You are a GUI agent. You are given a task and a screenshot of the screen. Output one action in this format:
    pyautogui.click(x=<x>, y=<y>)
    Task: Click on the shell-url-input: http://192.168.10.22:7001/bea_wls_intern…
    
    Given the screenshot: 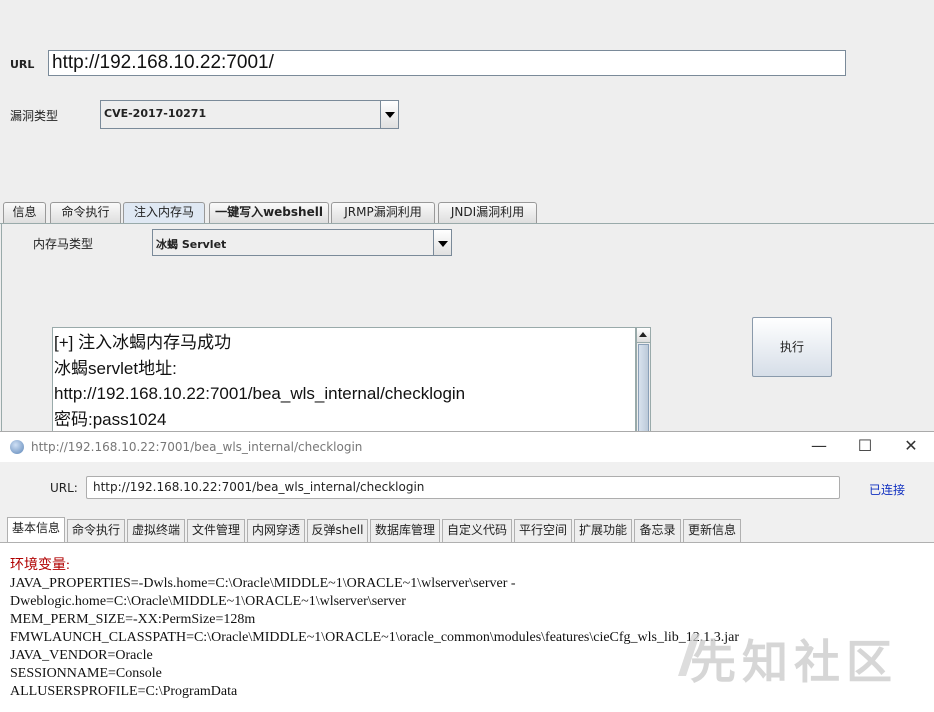 What is the action you would take?
    pyautogui.click(x=463, y=487)
    